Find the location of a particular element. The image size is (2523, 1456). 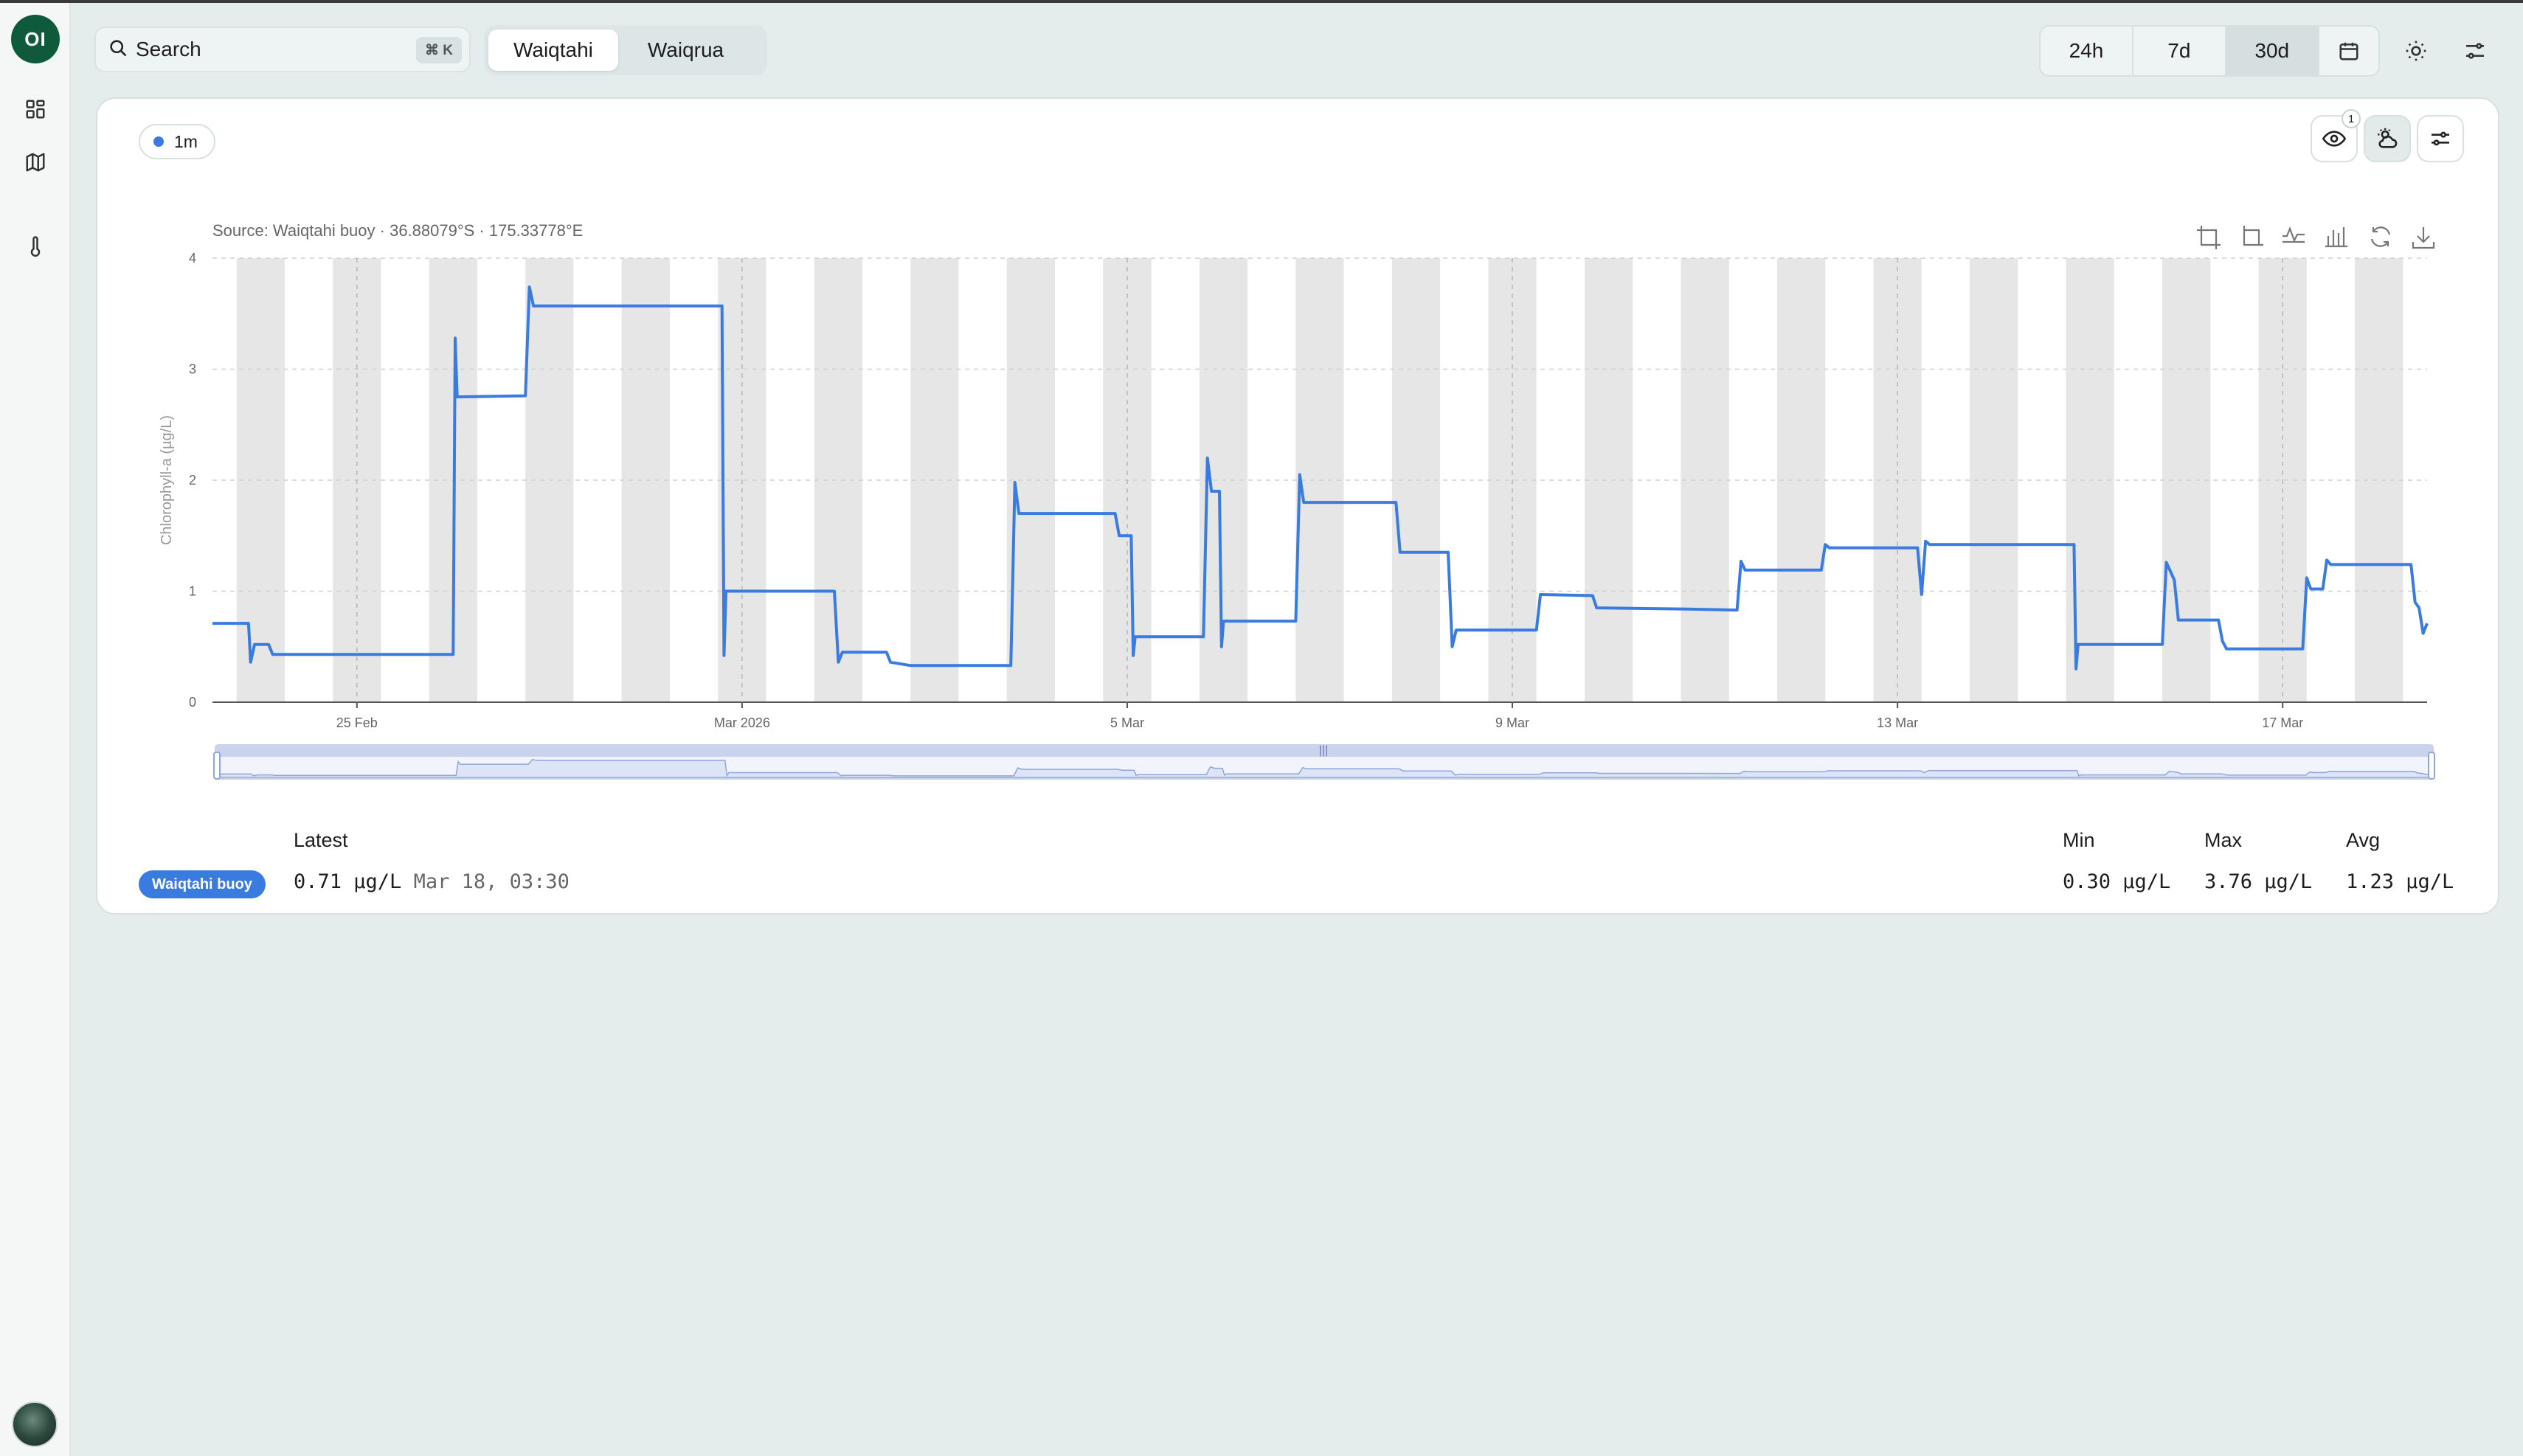

zoom-left-handle is located at coordinates (217, 766).